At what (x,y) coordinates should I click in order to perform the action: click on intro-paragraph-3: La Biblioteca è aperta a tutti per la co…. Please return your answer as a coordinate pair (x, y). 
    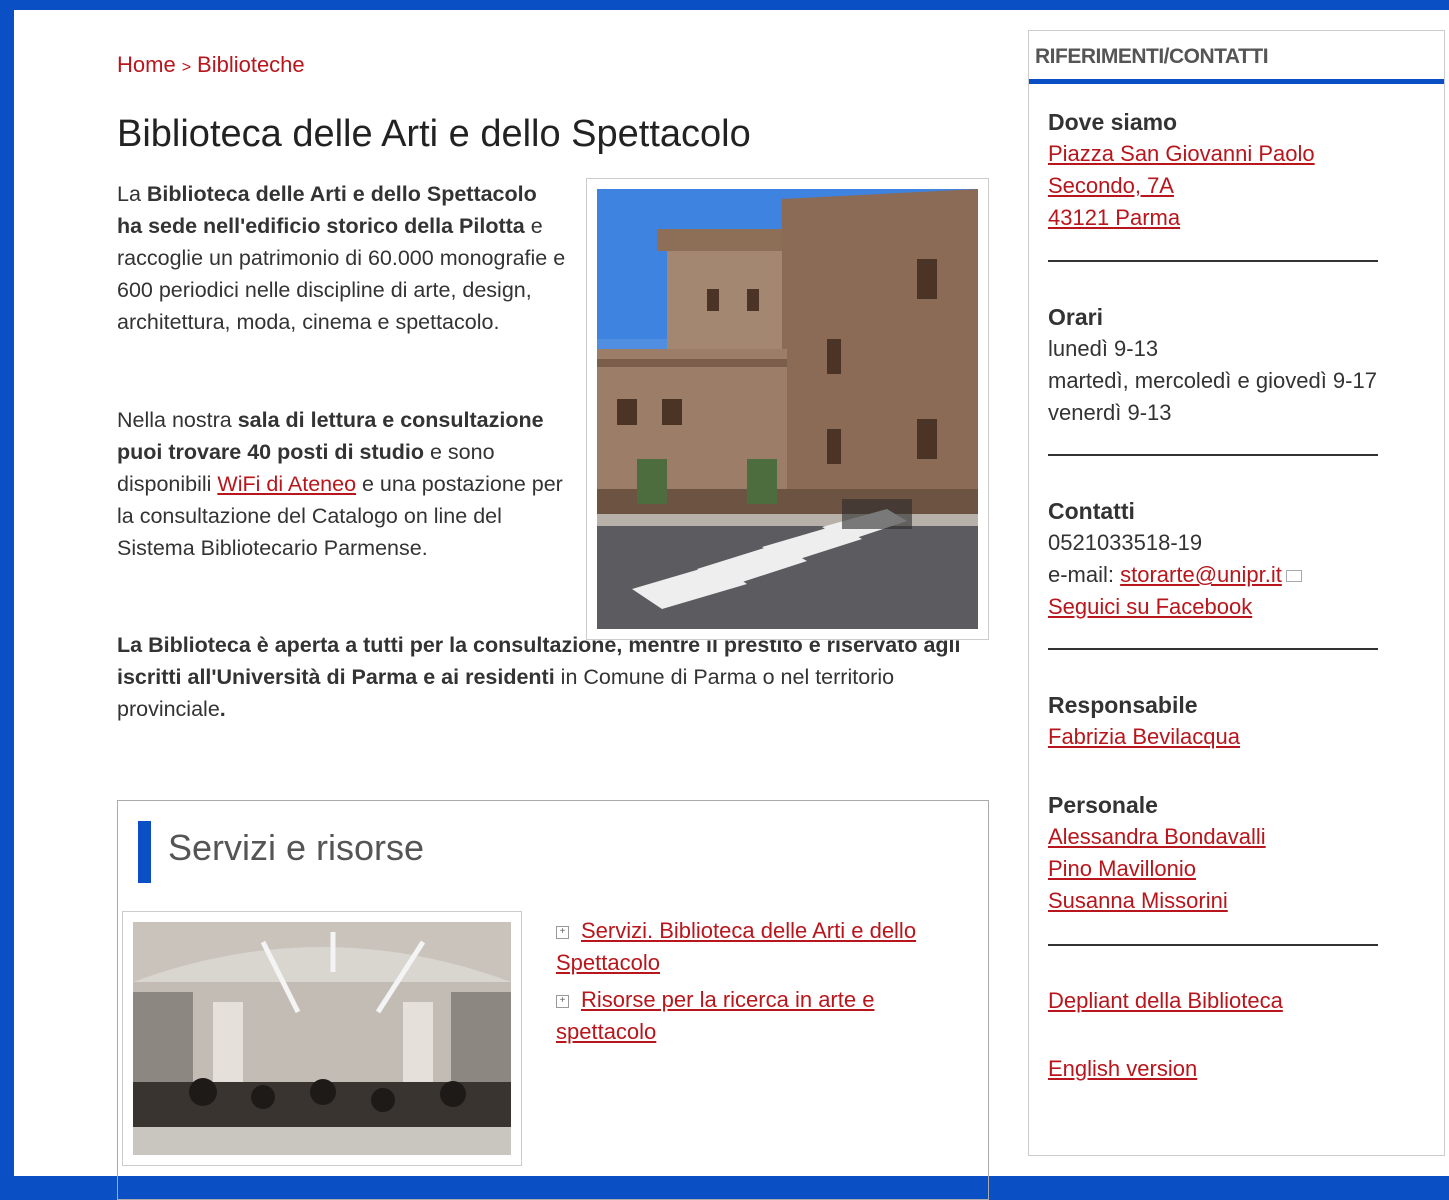
    Looking at the image, I should click on (552, 677).